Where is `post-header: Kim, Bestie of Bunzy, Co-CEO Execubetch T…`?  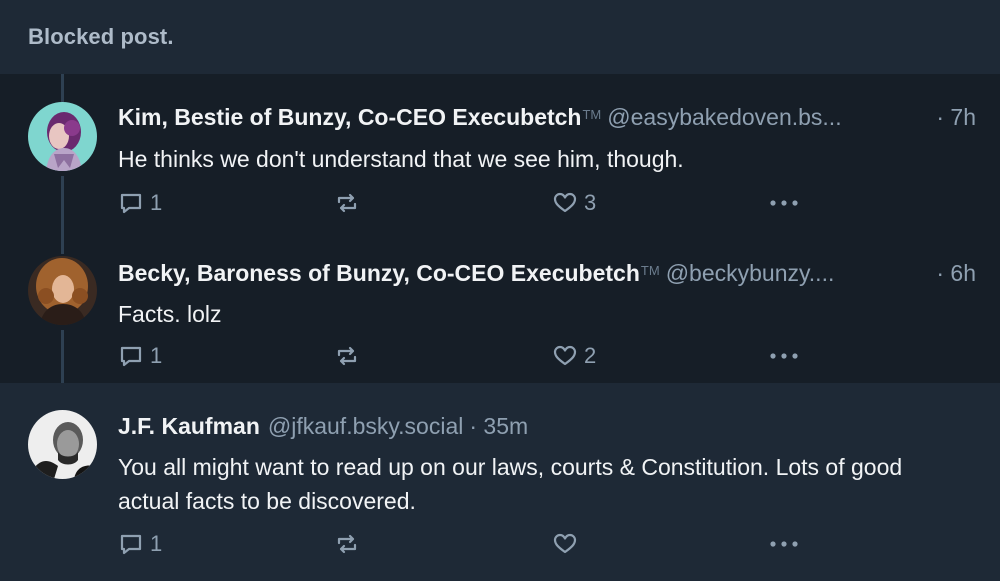
post-header: Kim, Bestie of Bunzy, Co-CEO Execubetch T… is located at coordinates (547, 117).